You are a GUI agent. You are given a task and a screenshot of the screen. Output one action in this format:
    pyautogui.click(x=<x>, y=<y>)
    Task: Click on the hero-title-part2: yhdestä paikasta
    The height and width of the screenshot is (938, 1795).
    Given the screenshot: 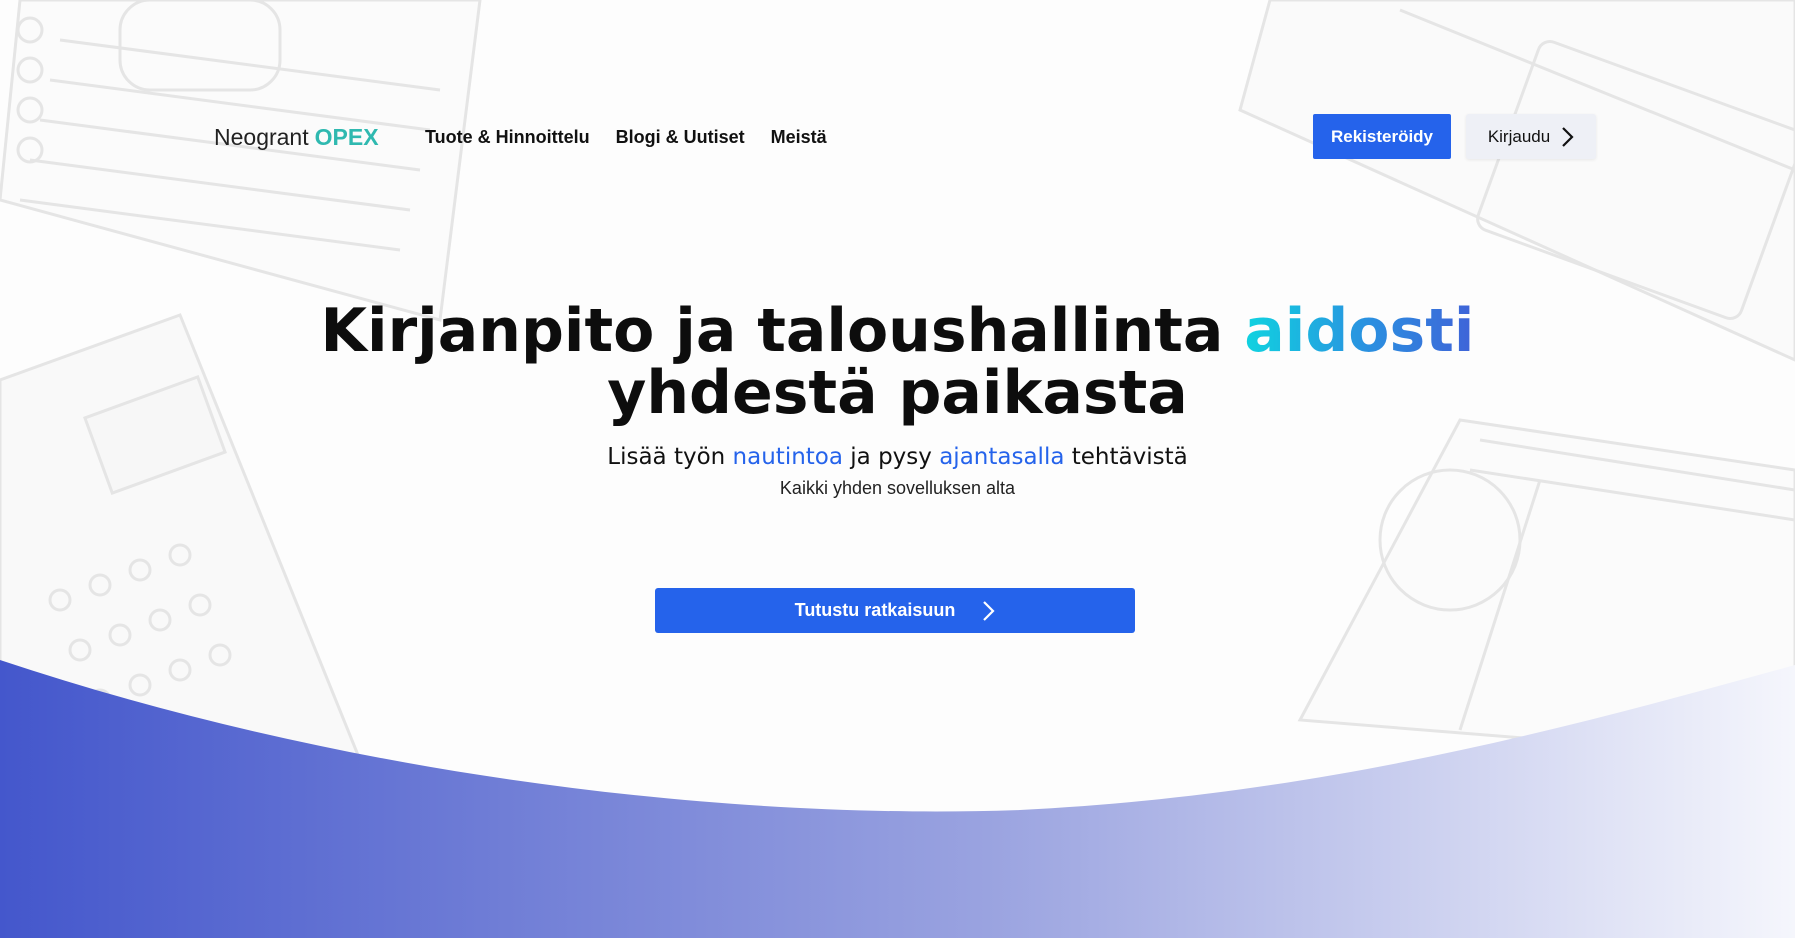 What is the action you would take?
    pyautogui.click(x=897, y=393)
    